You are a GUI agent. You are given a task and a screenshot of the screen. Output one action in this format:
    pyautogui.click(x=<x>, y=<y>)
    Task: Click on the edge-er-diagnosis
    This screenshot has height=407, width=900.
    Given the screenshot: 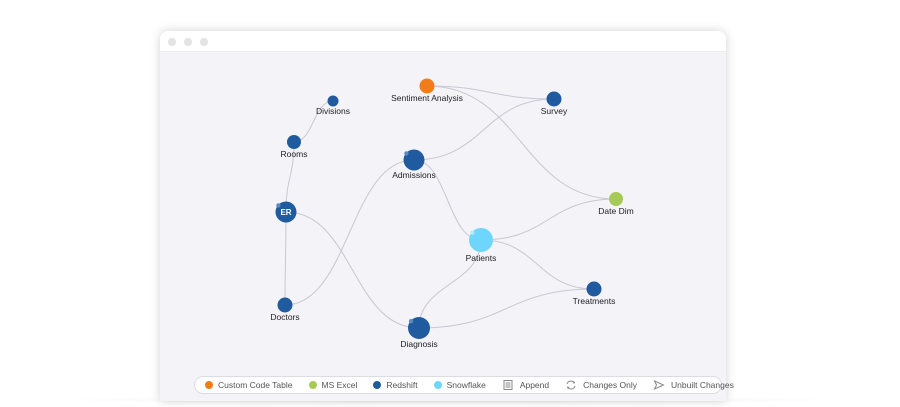 What is the action you would take?
    pyautogui.click(x=352, y=270)
    